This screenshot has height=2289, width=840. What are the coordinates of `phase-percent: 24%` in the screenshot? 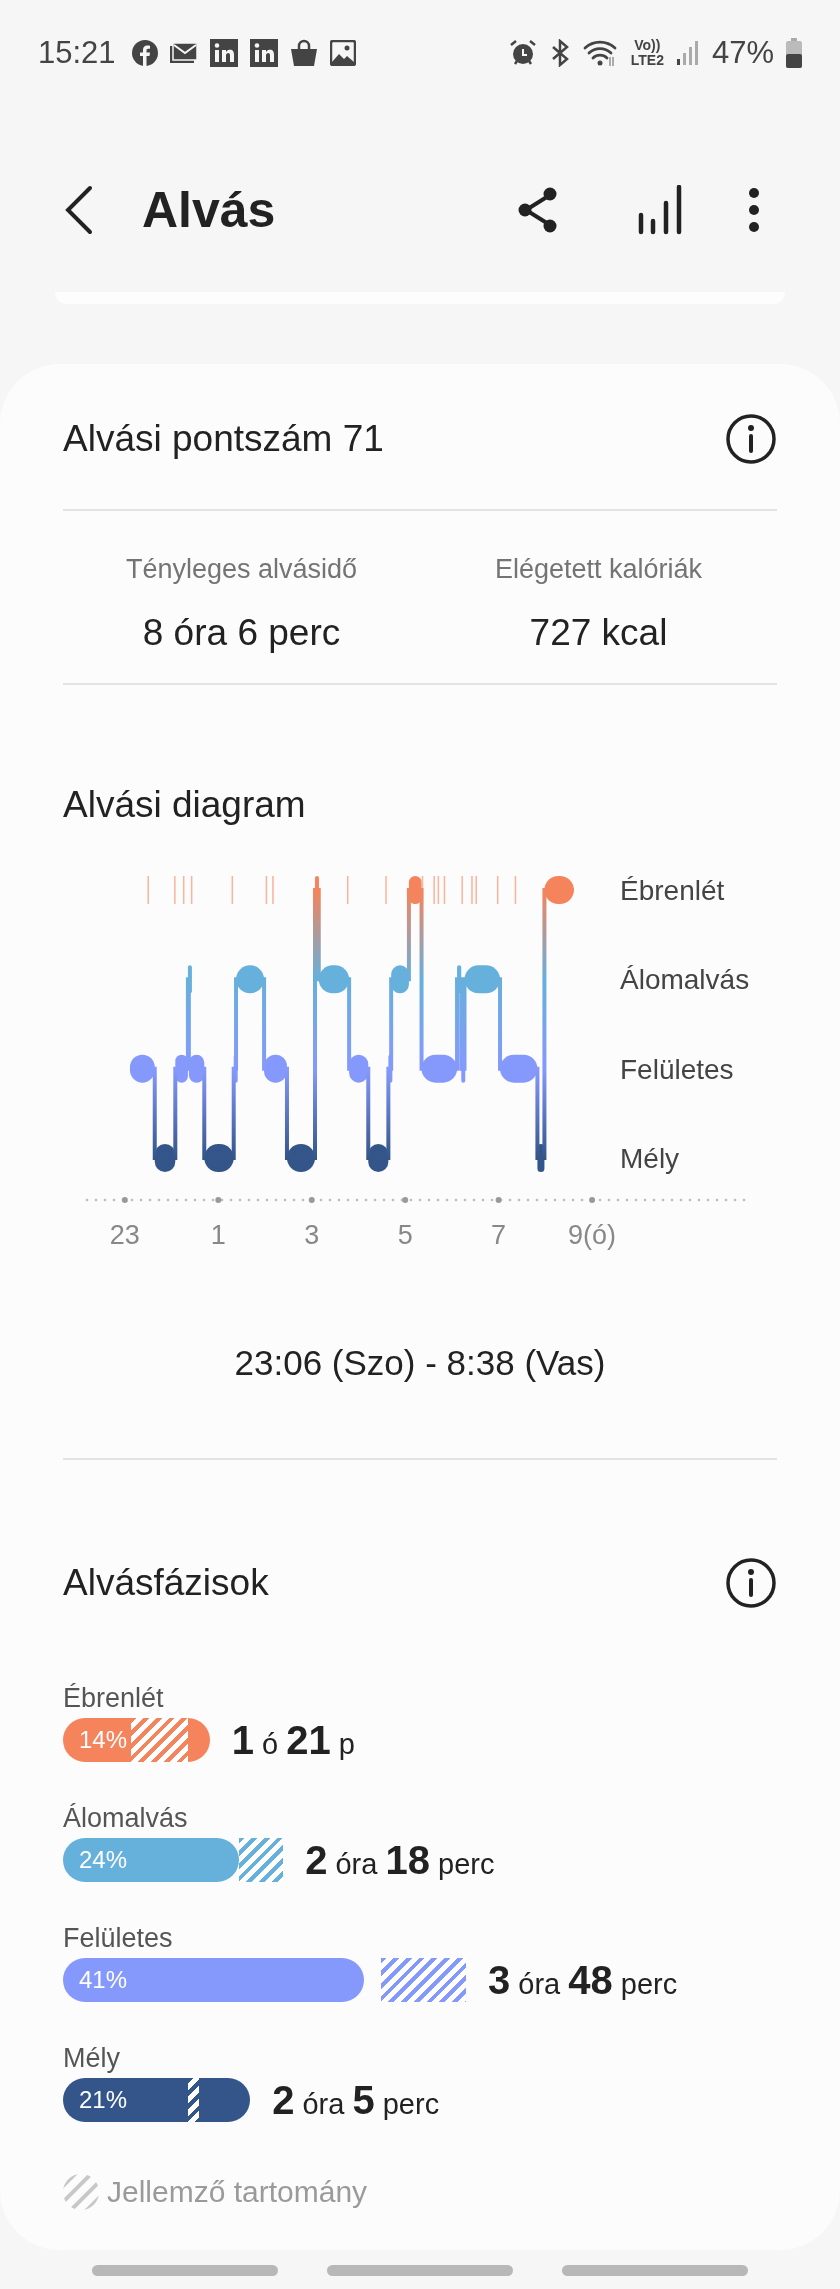 It's located at (103, 1860).